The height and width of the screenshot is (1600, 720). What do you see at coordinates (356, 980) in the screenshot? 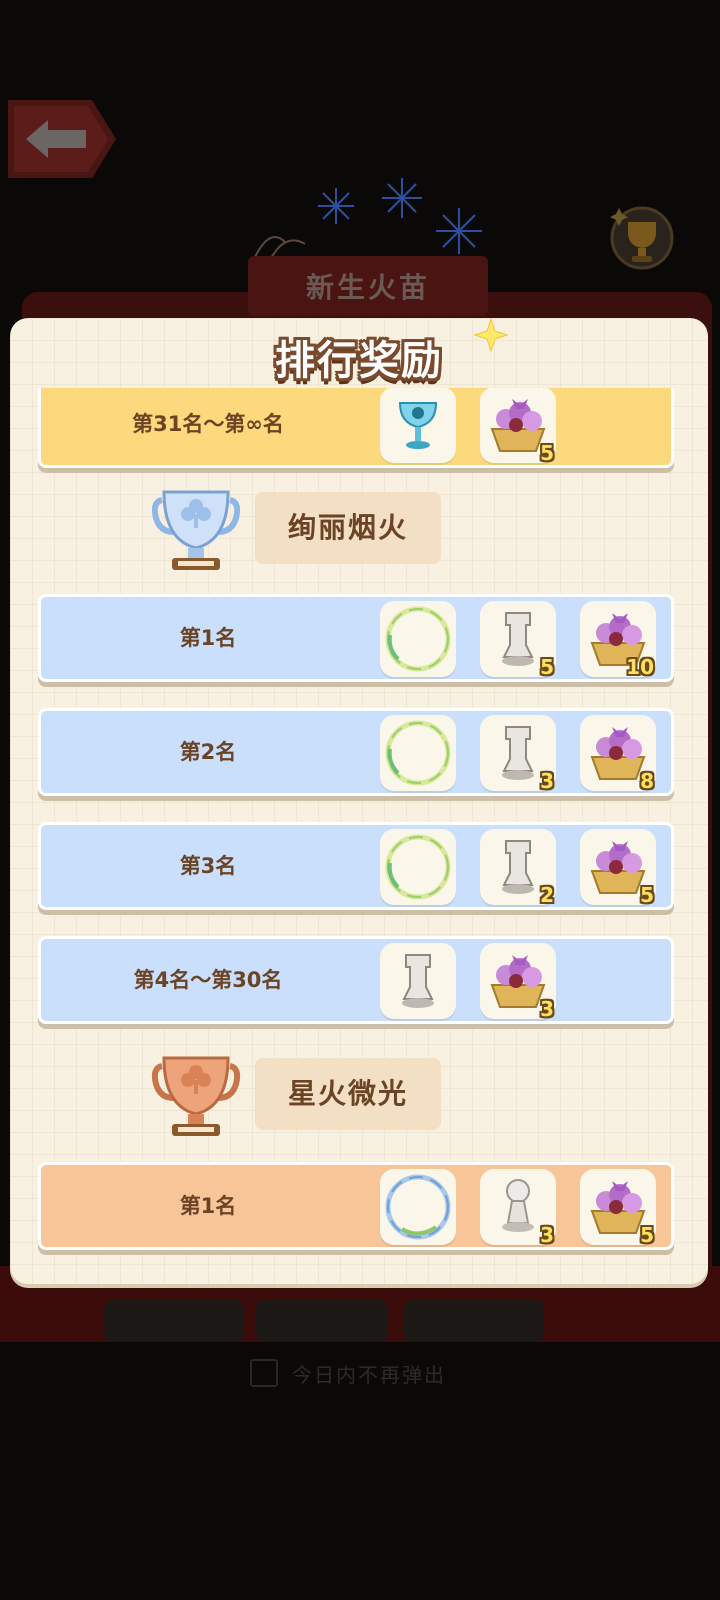
I see `reward-row: 第4名～第30名 3` at bounding box center [356, 980].